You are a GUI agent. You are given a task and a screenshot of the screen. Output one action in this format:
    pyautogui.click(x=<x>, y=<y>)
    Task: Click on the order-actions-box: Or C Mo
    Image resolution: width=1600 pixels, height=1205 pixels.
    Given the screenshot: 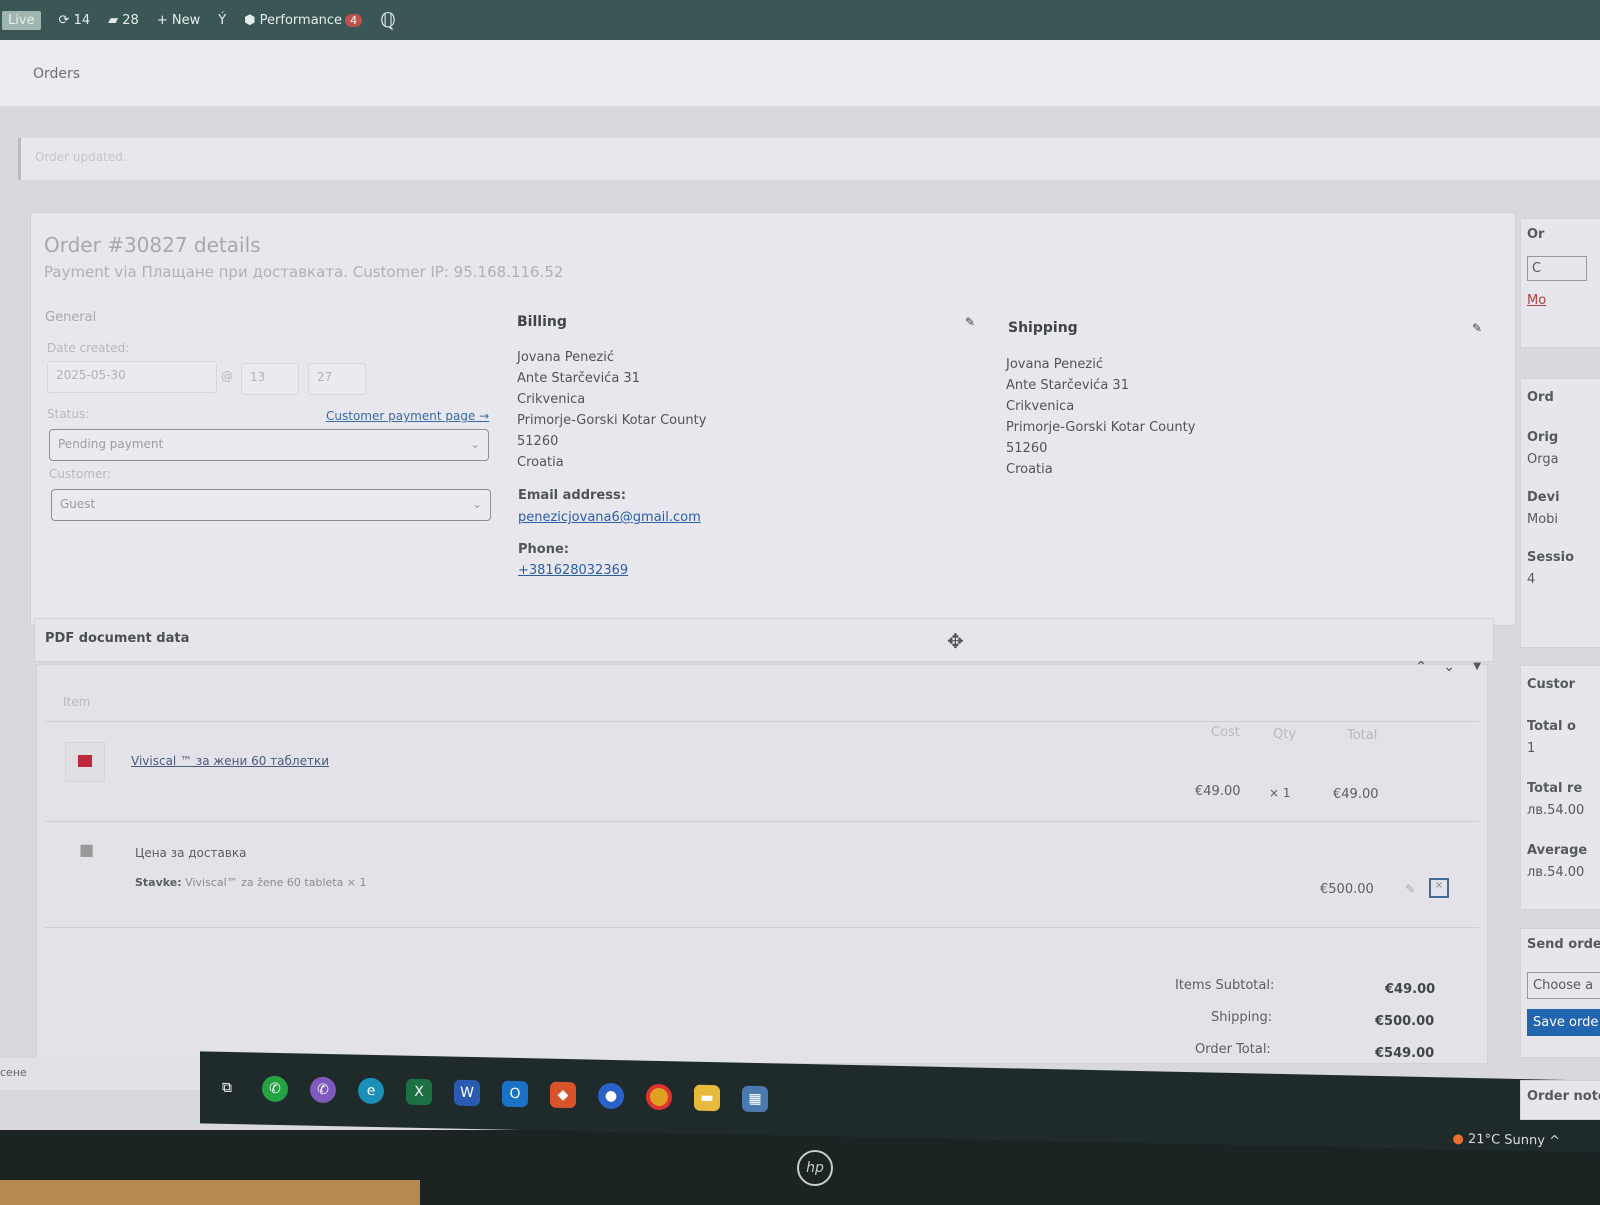 What is the action you would take?
    pyautogui.click(x=1560, y=283)
    